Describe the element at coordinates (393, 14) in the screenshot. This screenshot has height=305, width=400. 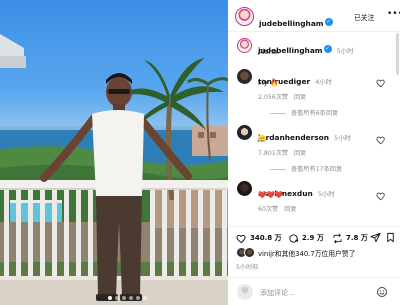
I see `more-icon: •••` at that location.